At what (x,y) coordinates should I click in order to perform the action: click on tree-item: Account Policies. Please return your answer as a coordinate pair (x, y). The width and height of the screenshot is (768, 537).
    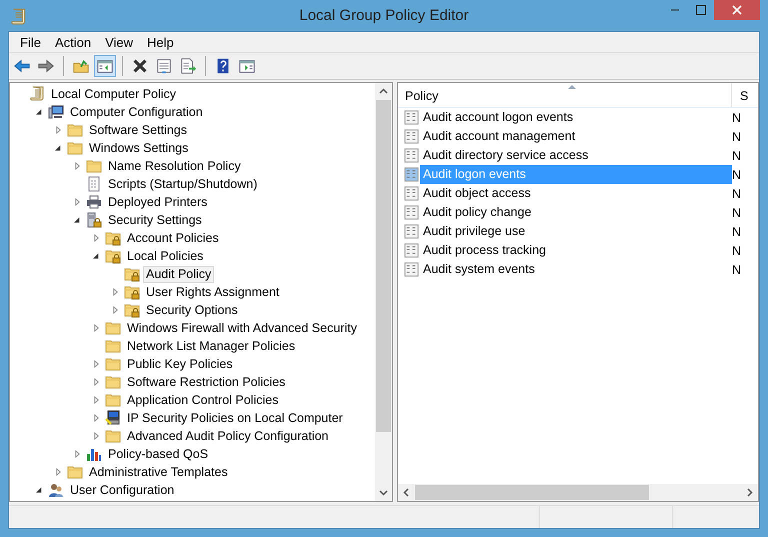
    Looking at the image, I should click on (173, 238).